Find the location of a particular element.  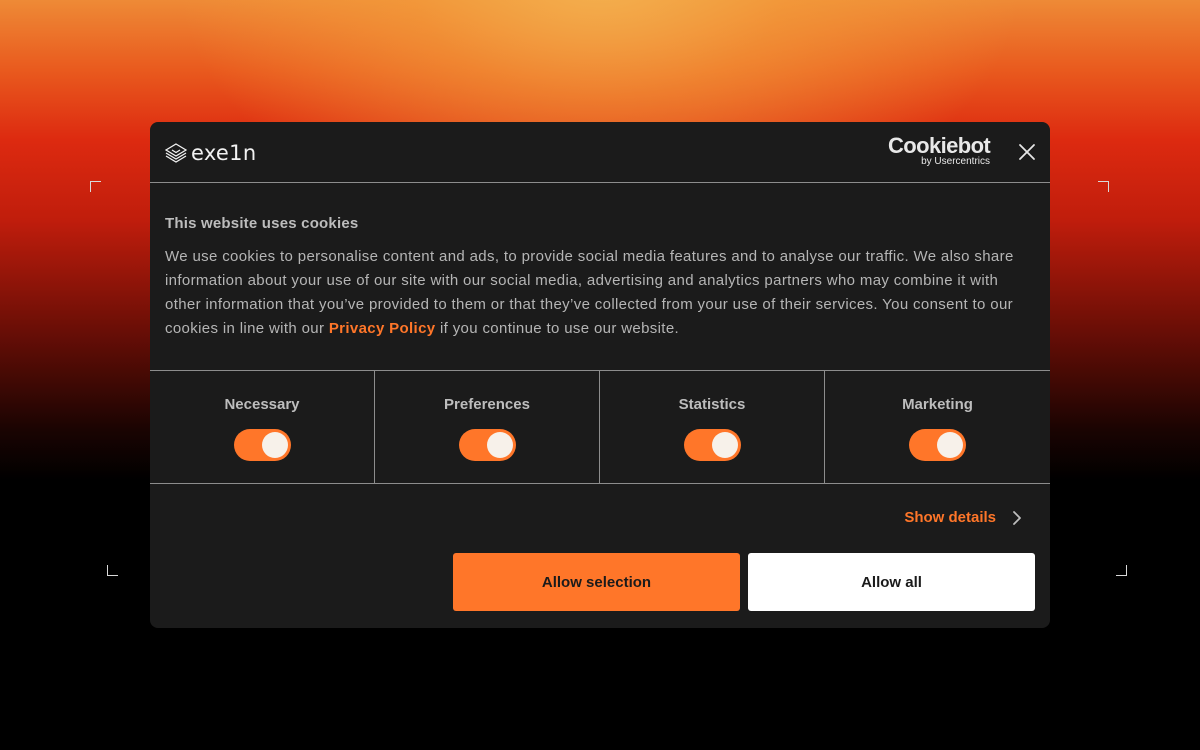

marketing-toggle is located at coordinates (937, 445).